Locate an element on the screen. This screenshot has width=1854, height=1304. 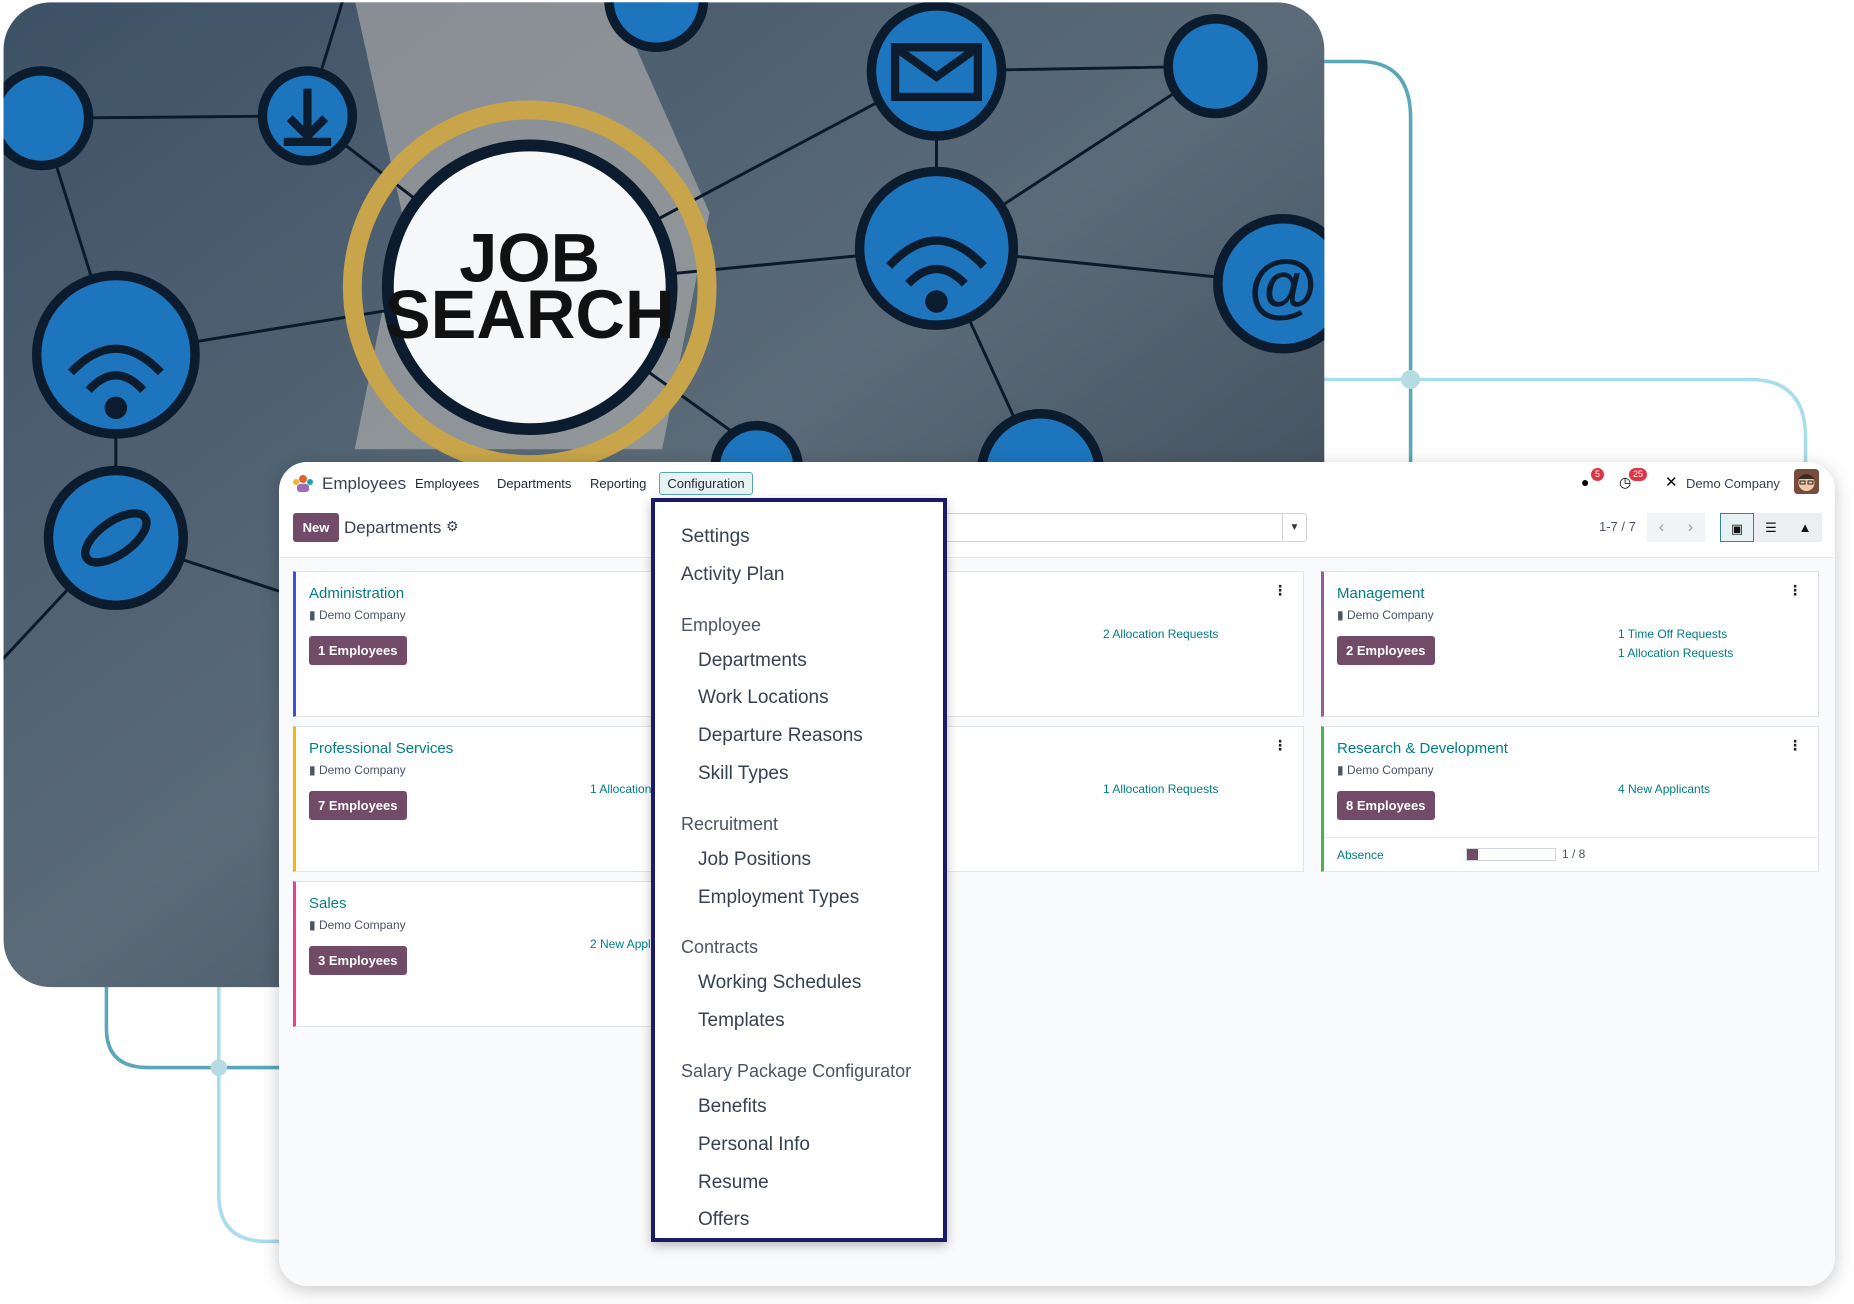
pager-next-button: › is located at coordinates (1690, 527).